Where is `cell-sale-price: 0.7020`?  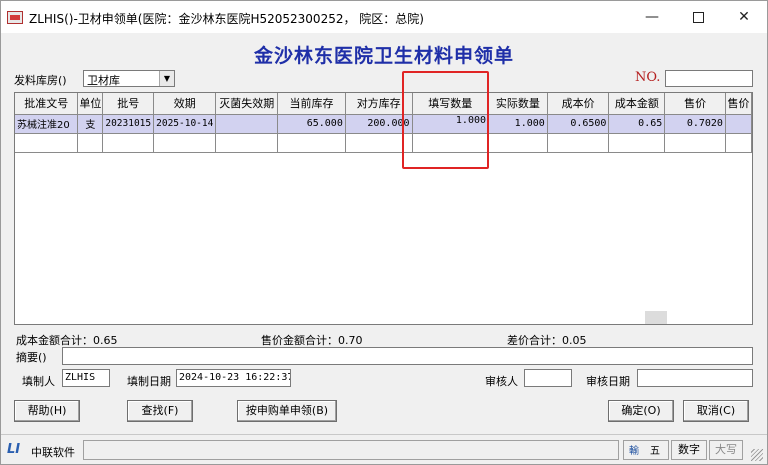
cell-sale-price: 0.7020 is located at coordinates (695, 124).